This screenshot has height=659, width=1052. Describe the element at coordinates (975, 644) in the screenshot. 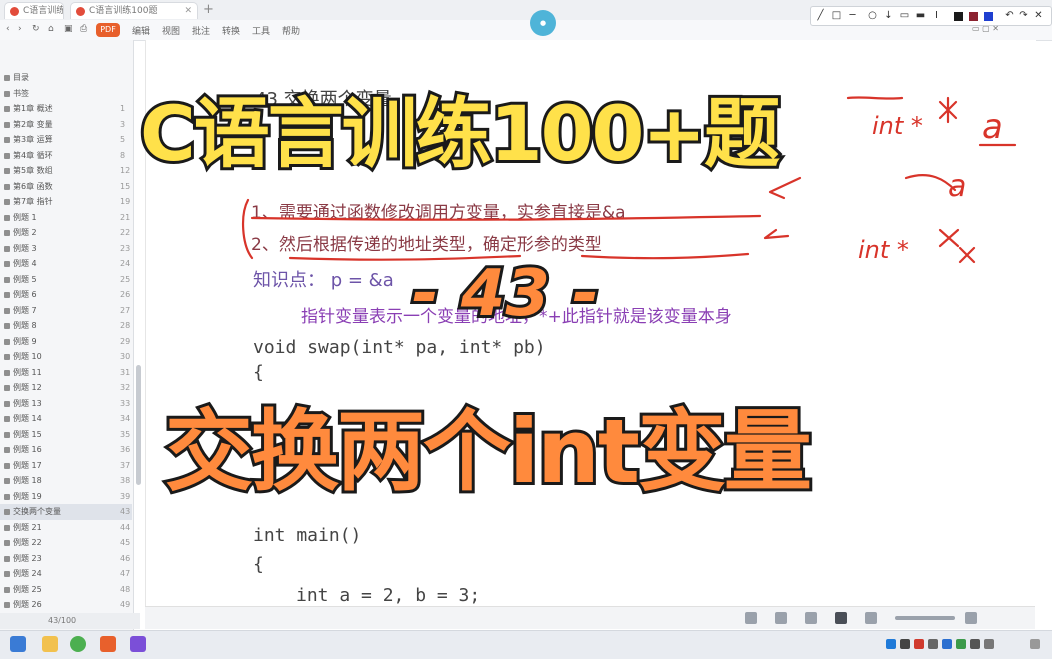

I see `network-icon` at that location.